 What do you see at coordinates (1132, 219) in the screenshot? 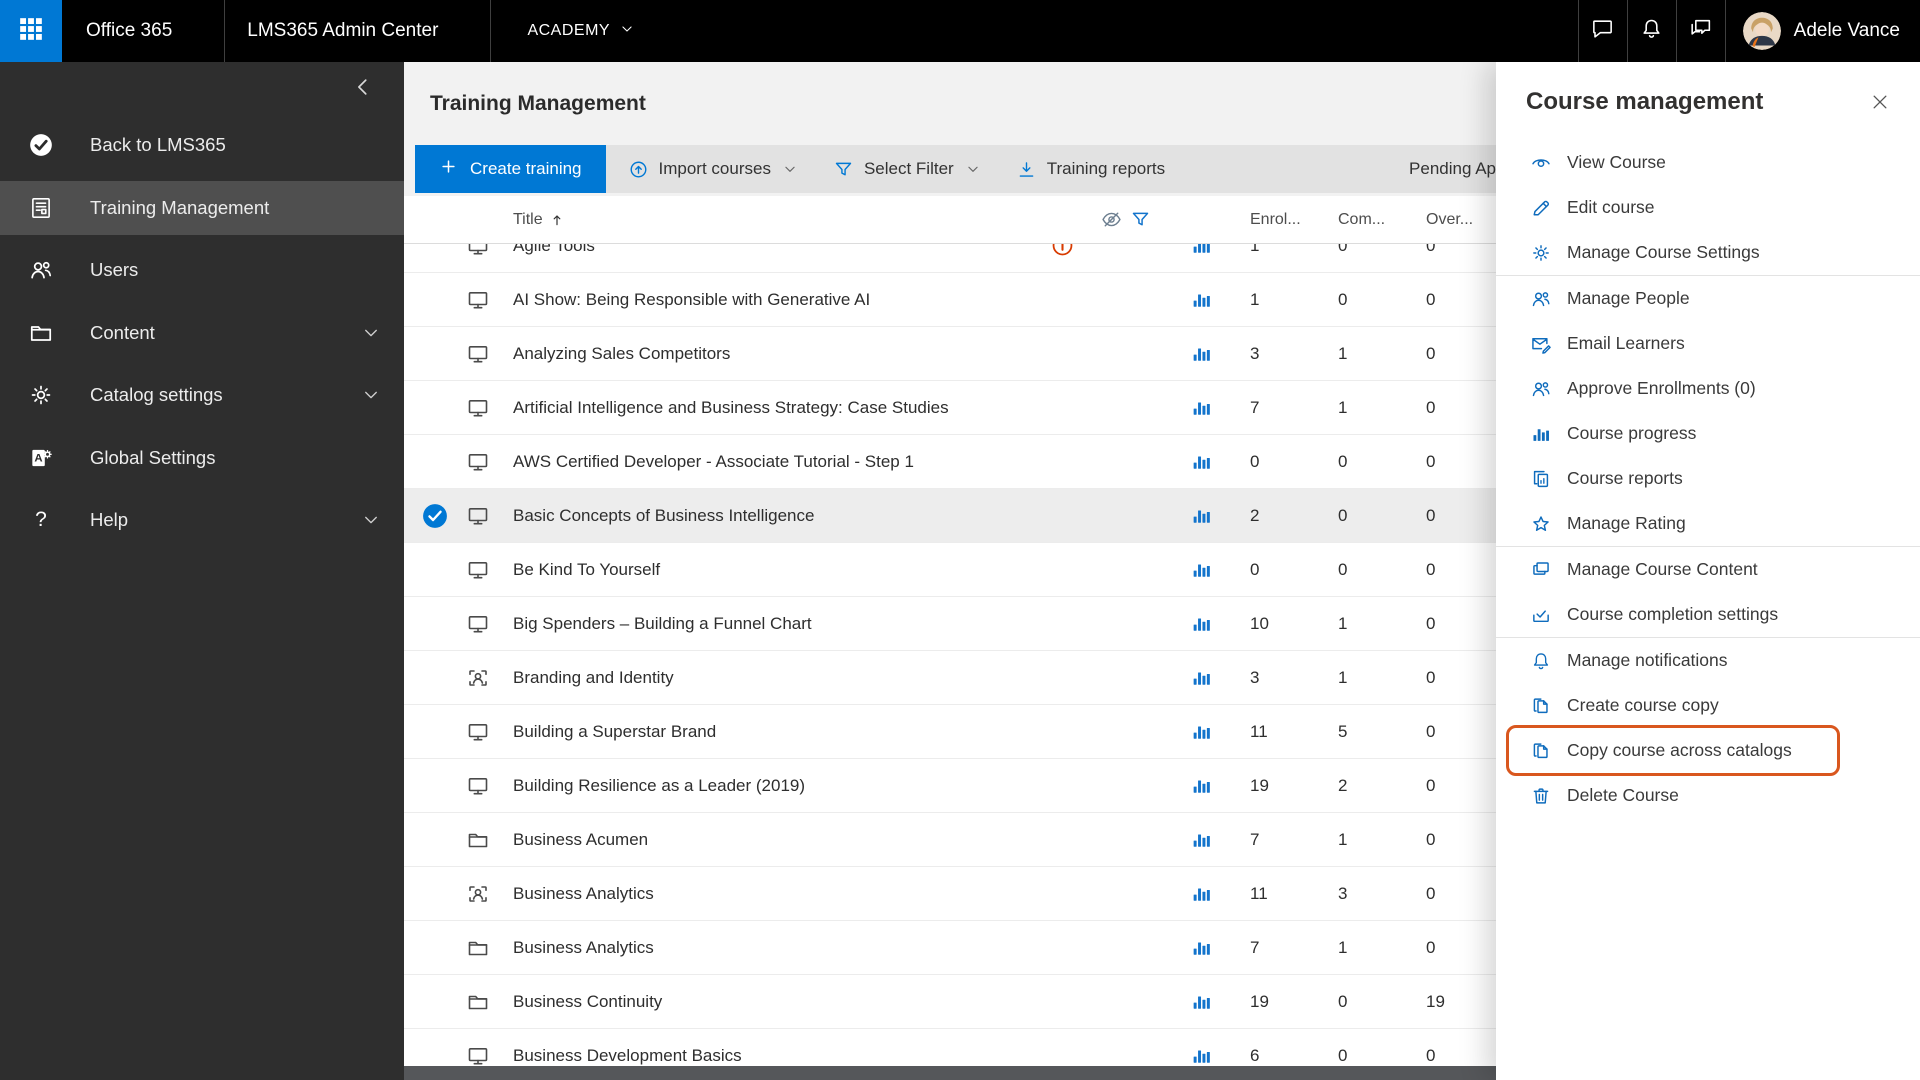
I see `column-filter-indicators` at bounding box center [1132, 219].